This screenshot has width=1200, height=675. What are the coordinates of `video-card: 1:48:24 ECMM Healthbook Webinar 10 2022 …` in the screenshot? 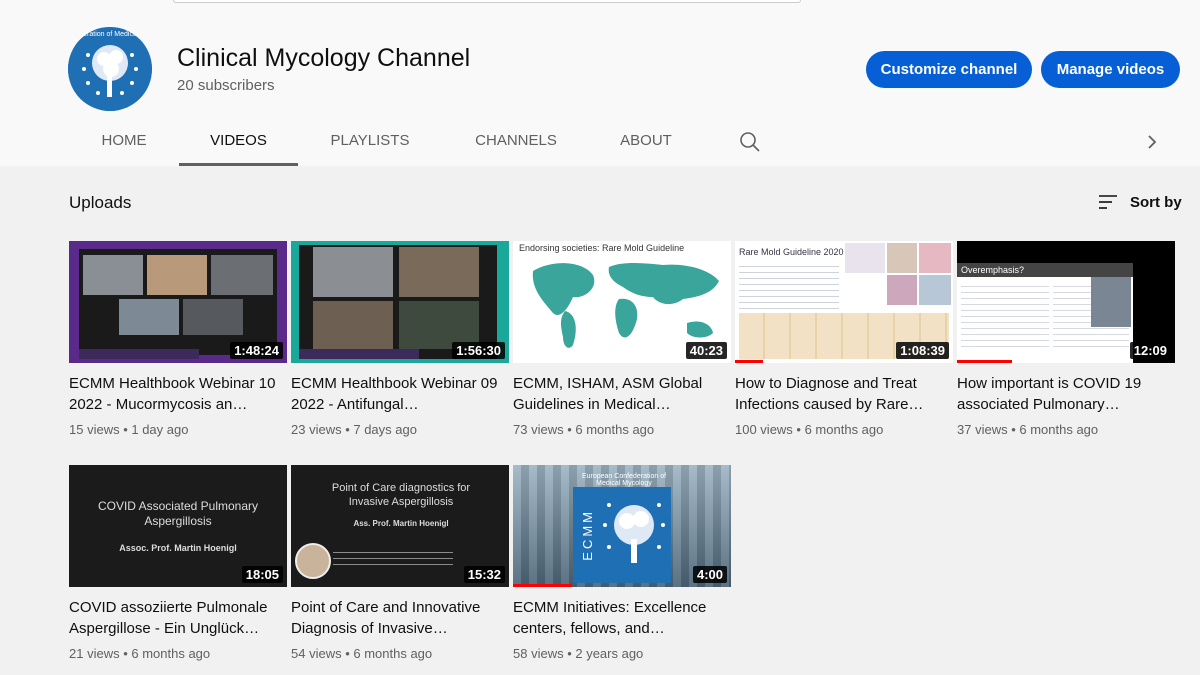 It's located at (178, 339).